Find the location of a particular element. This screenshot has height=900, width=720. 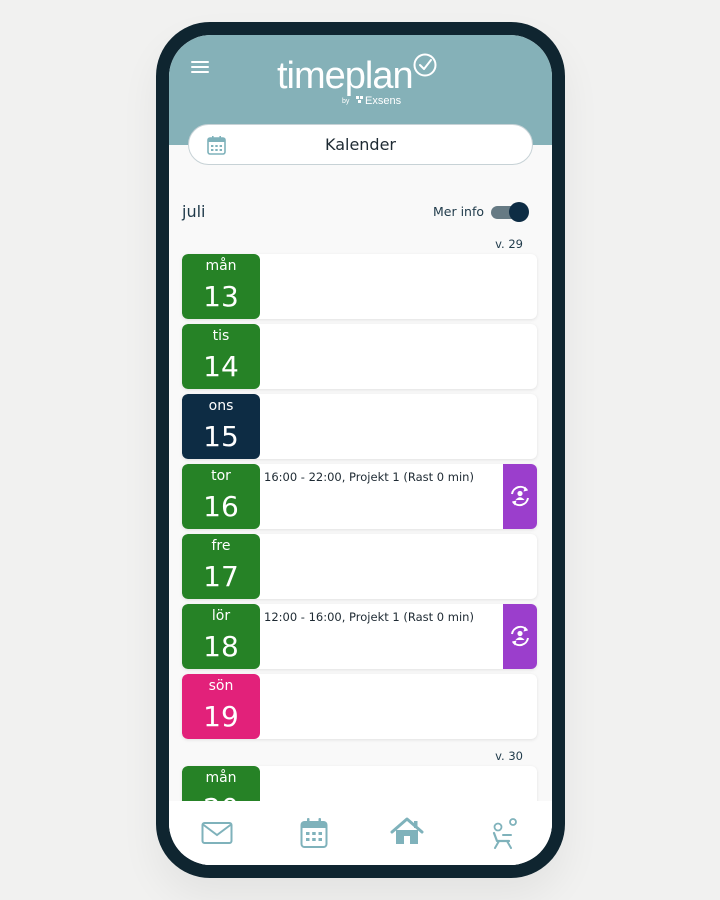

day-name: ons is located at coordinates (221, 406).